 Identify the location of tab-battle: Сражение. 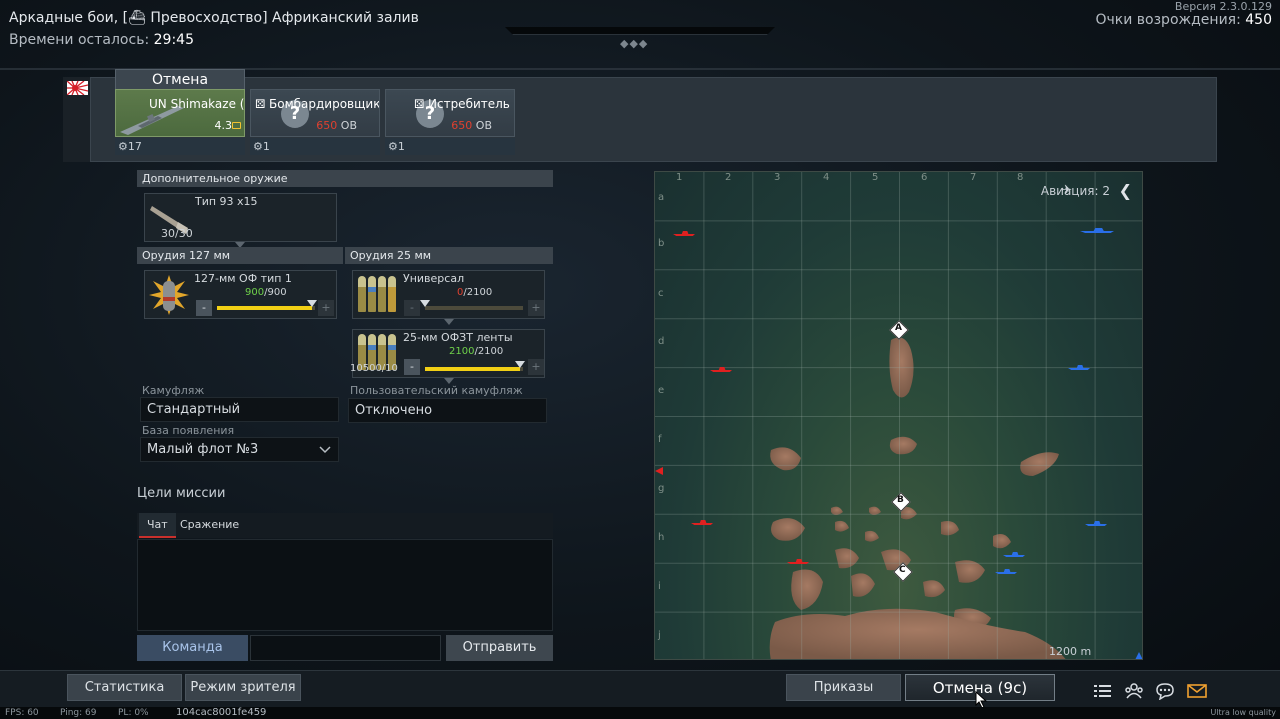
(209, 525).